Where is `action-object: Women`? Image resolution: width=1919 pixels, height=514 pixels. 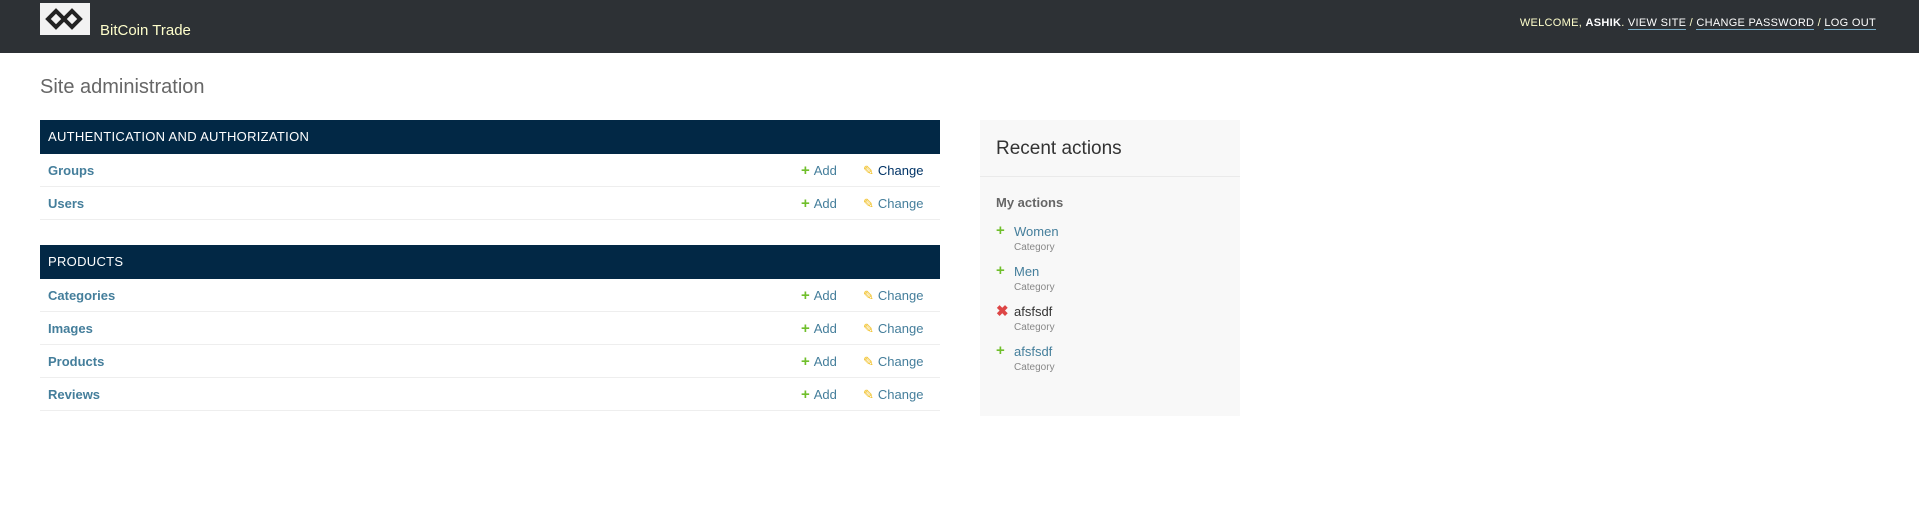 action-object: Women is located at coordinates (1119, 231).